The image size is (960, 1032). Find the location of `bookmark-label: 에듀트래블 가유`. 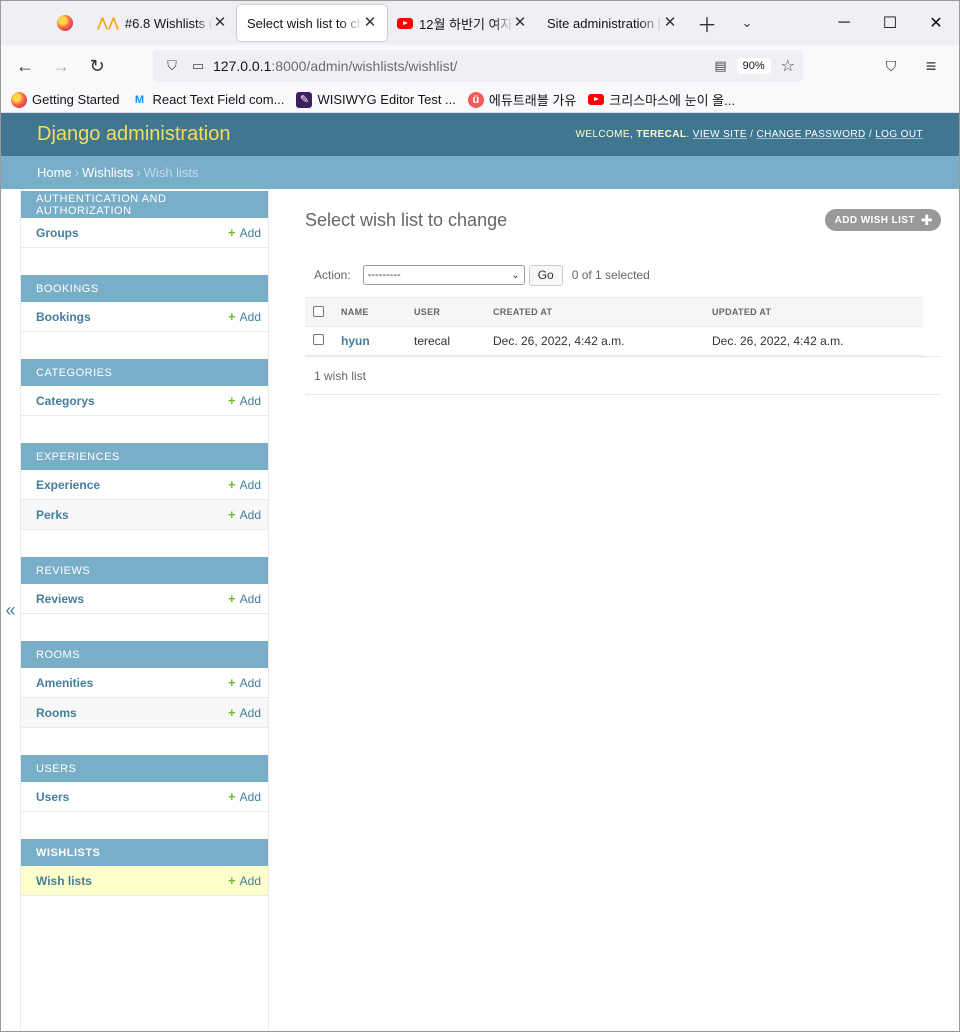

bookmark-label: 에듀트래블 가유 is located at coordinates (532, 100).